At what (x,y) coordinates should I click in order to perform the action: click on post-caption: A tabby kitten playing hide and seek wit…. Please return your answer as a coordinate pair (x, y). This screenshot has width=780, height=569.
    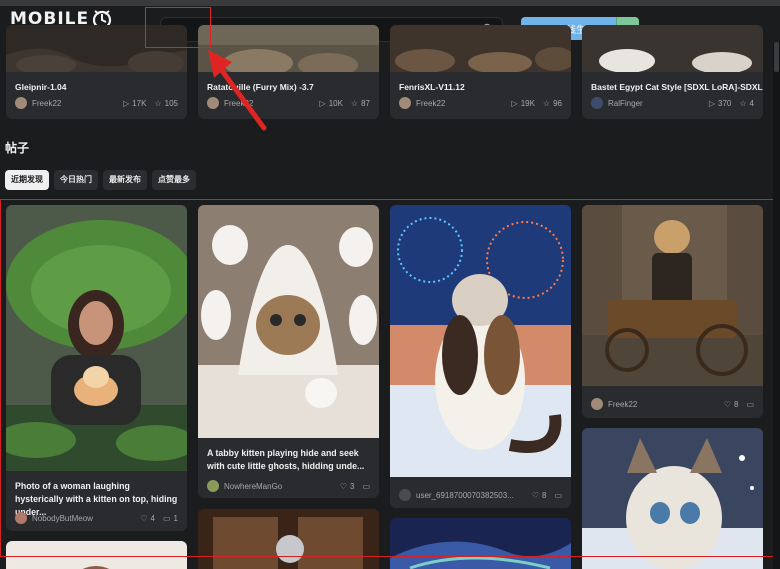
    Looking at the image, I should click on (286, 459).